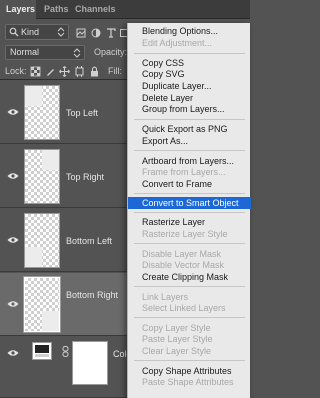  What do you see at coordinates (14, 32) in the screenshot?
I see `search-icon` at bounding box center [14, 32].